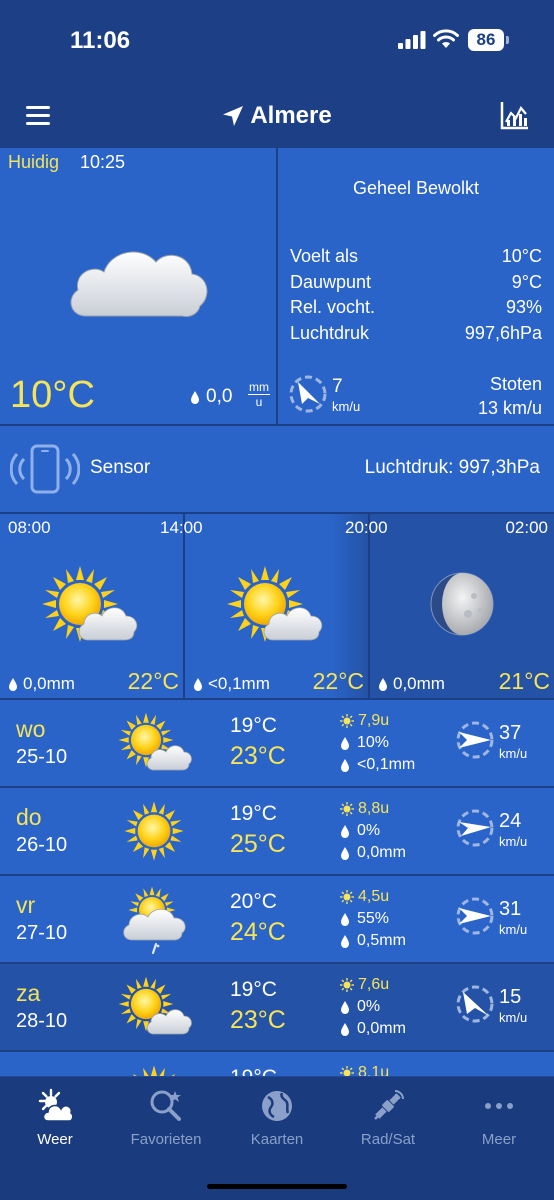 This screenshot has height=1200, width=554. What do you see at coordinates (29, 527) in the screenshot?
I see `hour-time: 08:00` at bounding box center [29, 527].